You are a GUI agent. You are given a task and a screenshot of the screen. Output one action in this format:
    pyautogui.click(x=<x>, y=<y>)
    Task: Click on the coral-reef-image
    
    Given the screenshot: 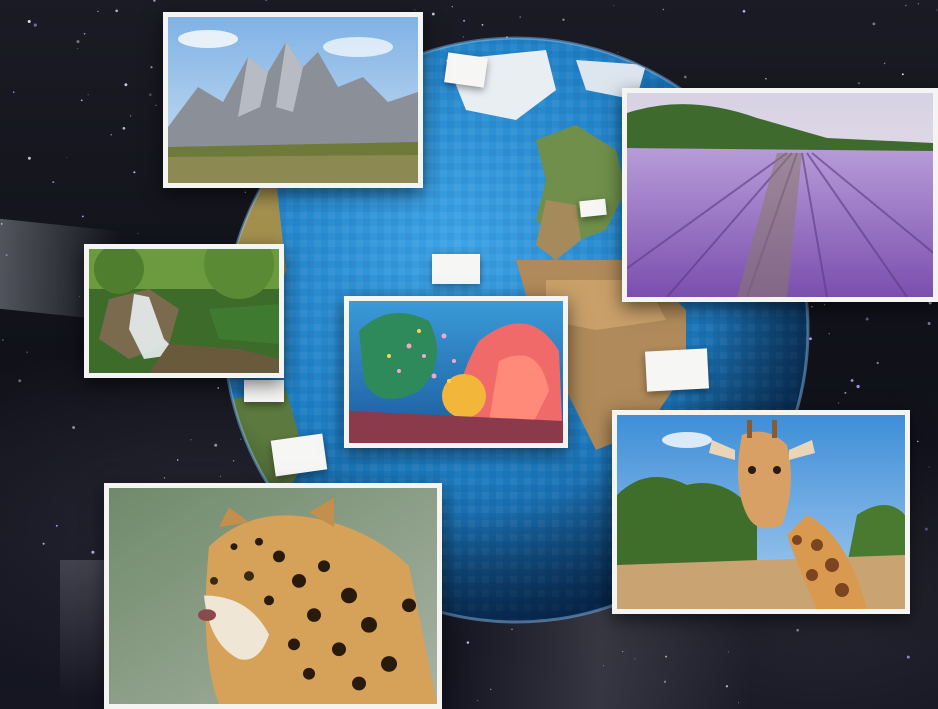 What is the action you would take?
    pyautogui.click(x=456, y=372)
    